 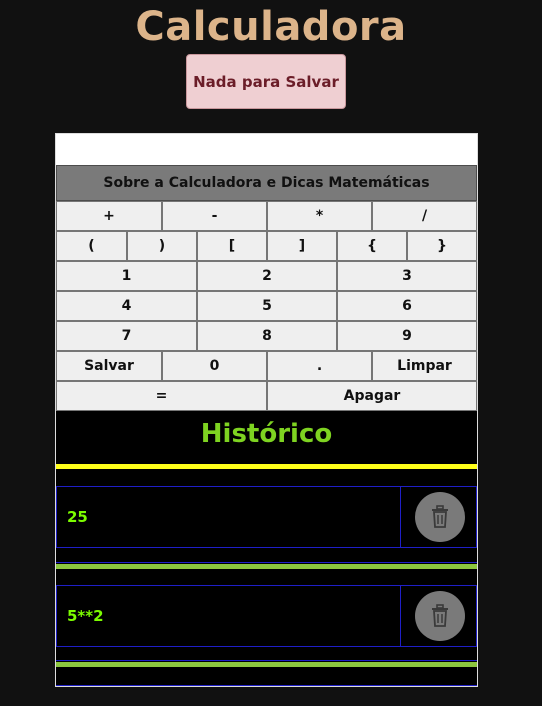 What do you see at coordinates (407, 306) in the screenshot?
I see `digit-6-button: 6` at bounding box center [407, 306].